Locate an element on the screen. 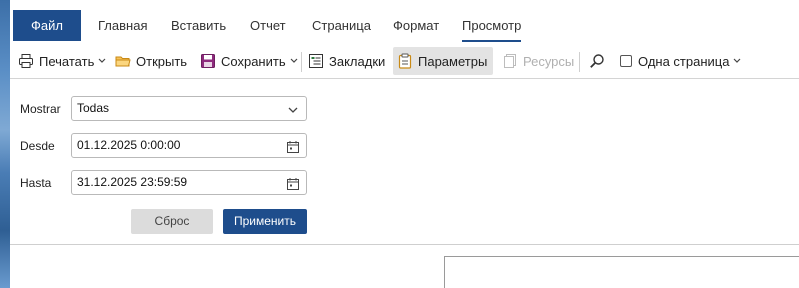 This screenshot has height=288, width=799. resources-label: Ресурсы is located at coordinates (549, 61).